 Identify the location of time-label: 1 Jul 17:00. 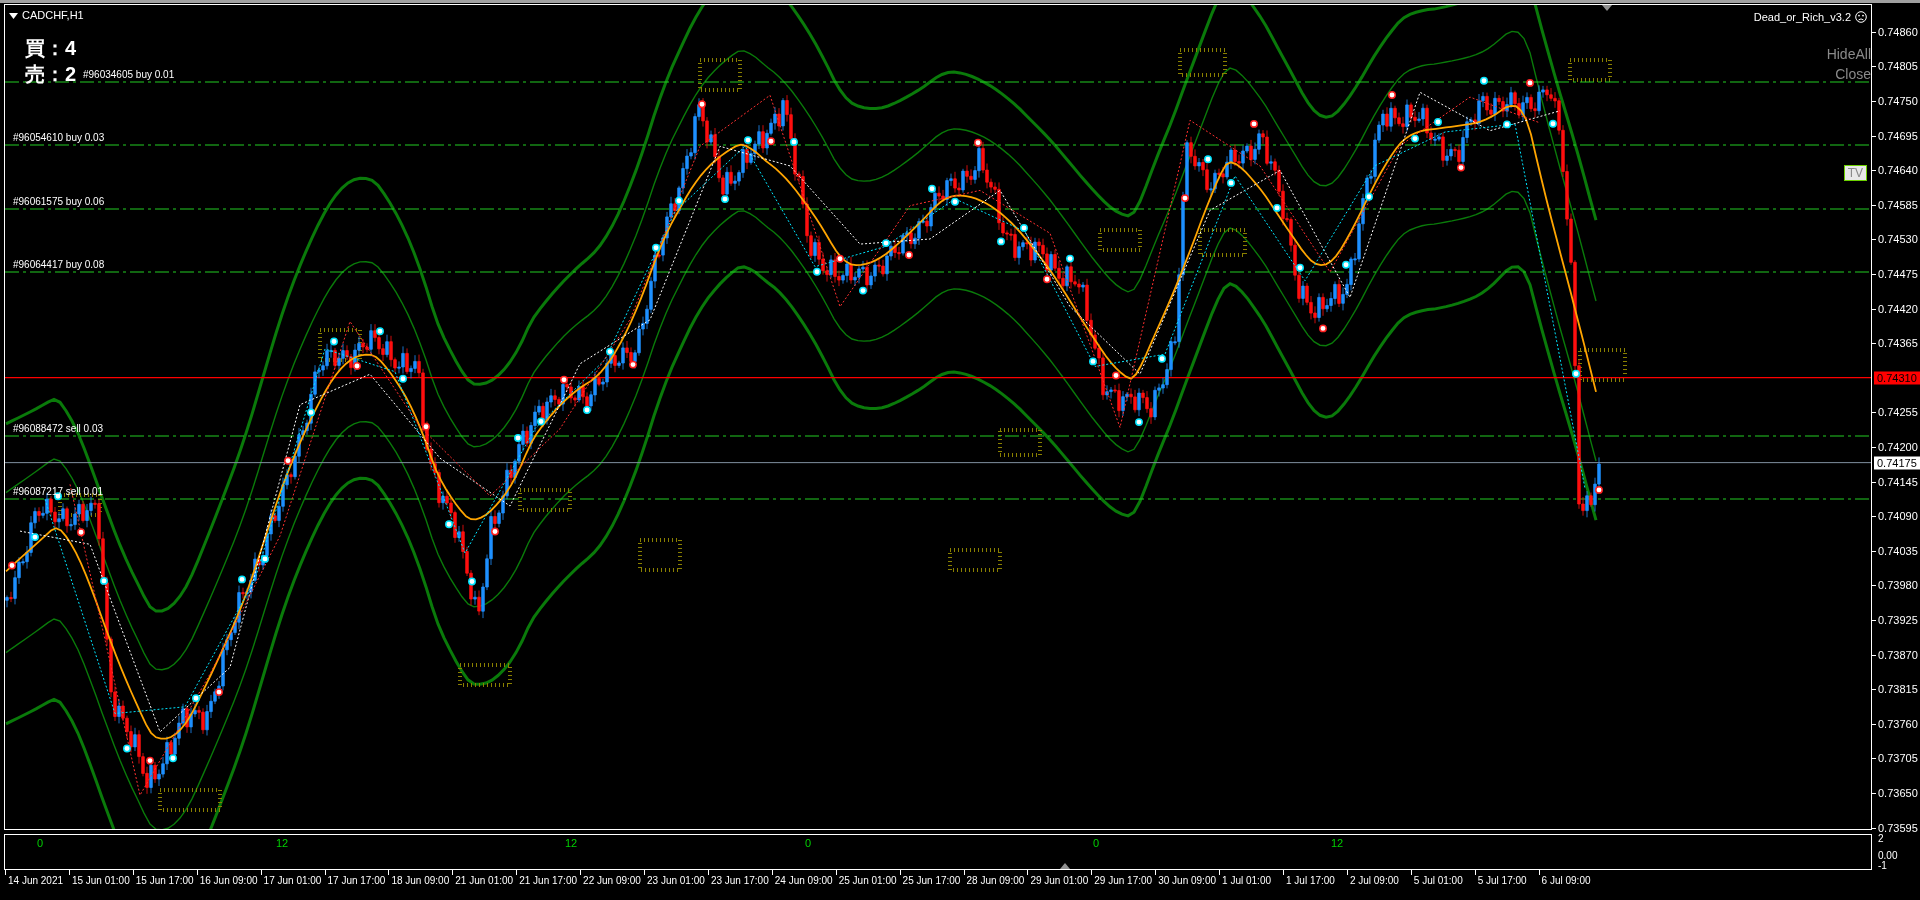
(1310, 881).